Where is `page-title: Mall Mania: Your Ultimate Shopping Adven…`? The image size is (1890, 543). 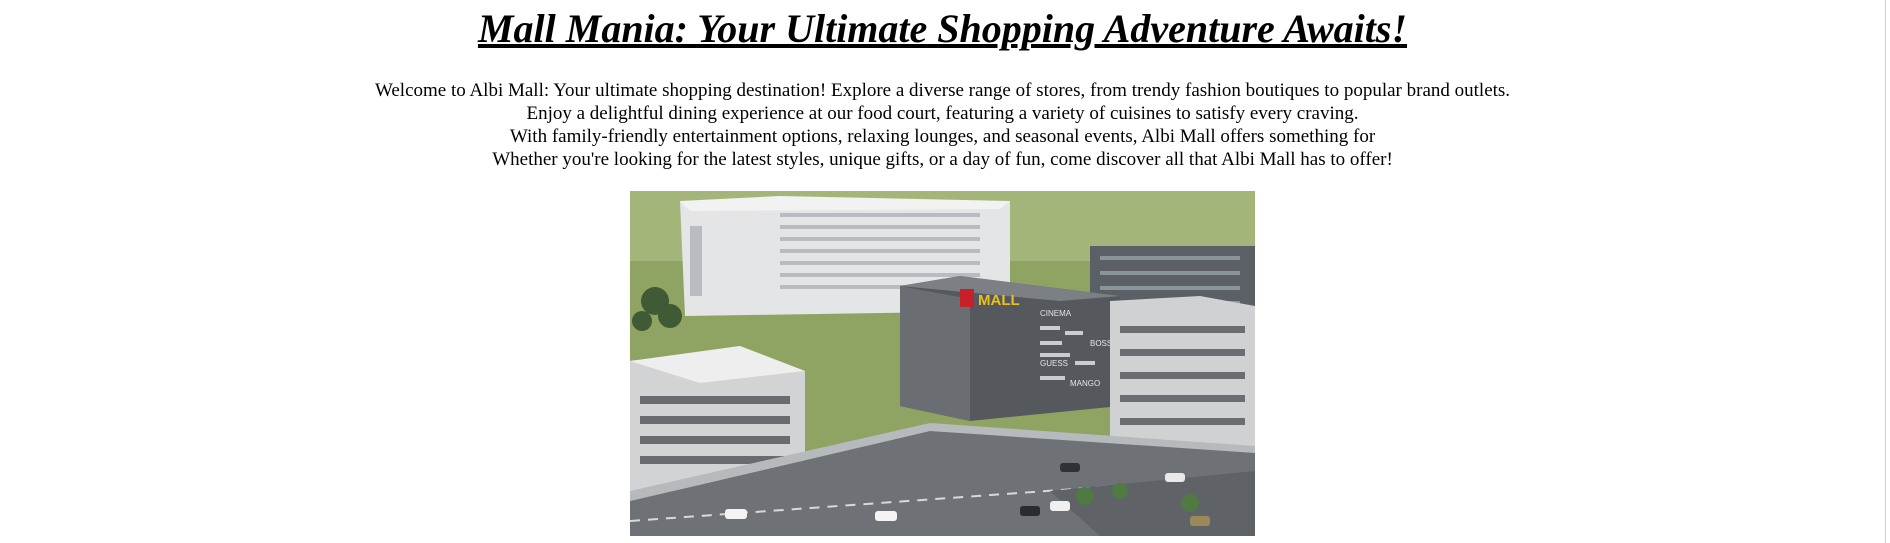 page-title: Mall Mania: Your Ultimate Shopping Adven… is located at coordinates (942, 28).